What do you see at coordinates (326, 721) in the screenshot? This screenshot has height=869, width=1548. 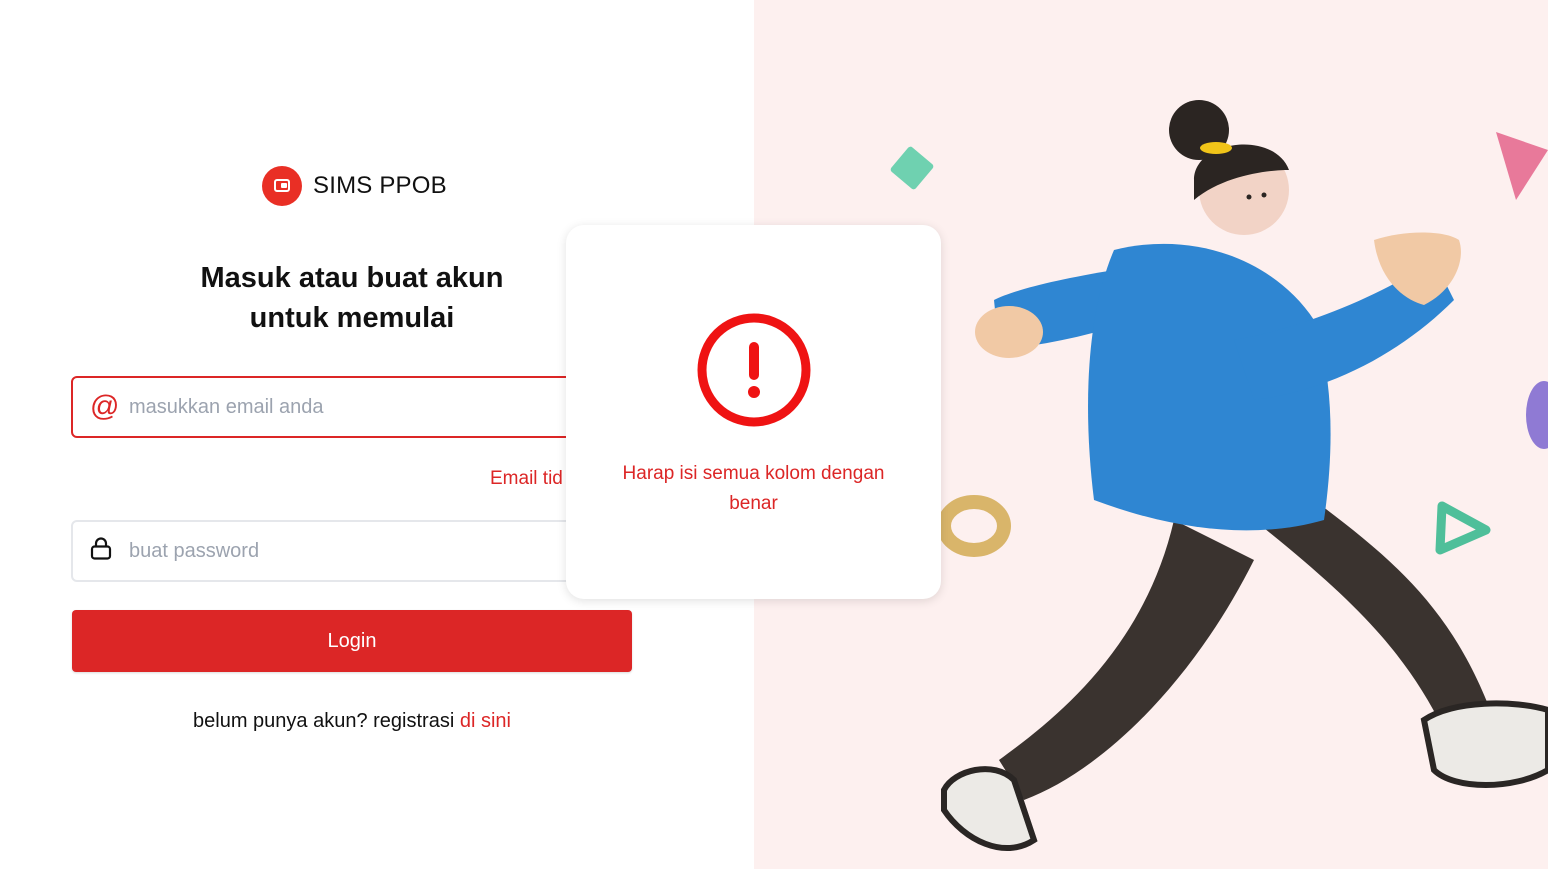 I see `register-prefix: belum punya akun? registrasi` at bounding box center [326, 721].